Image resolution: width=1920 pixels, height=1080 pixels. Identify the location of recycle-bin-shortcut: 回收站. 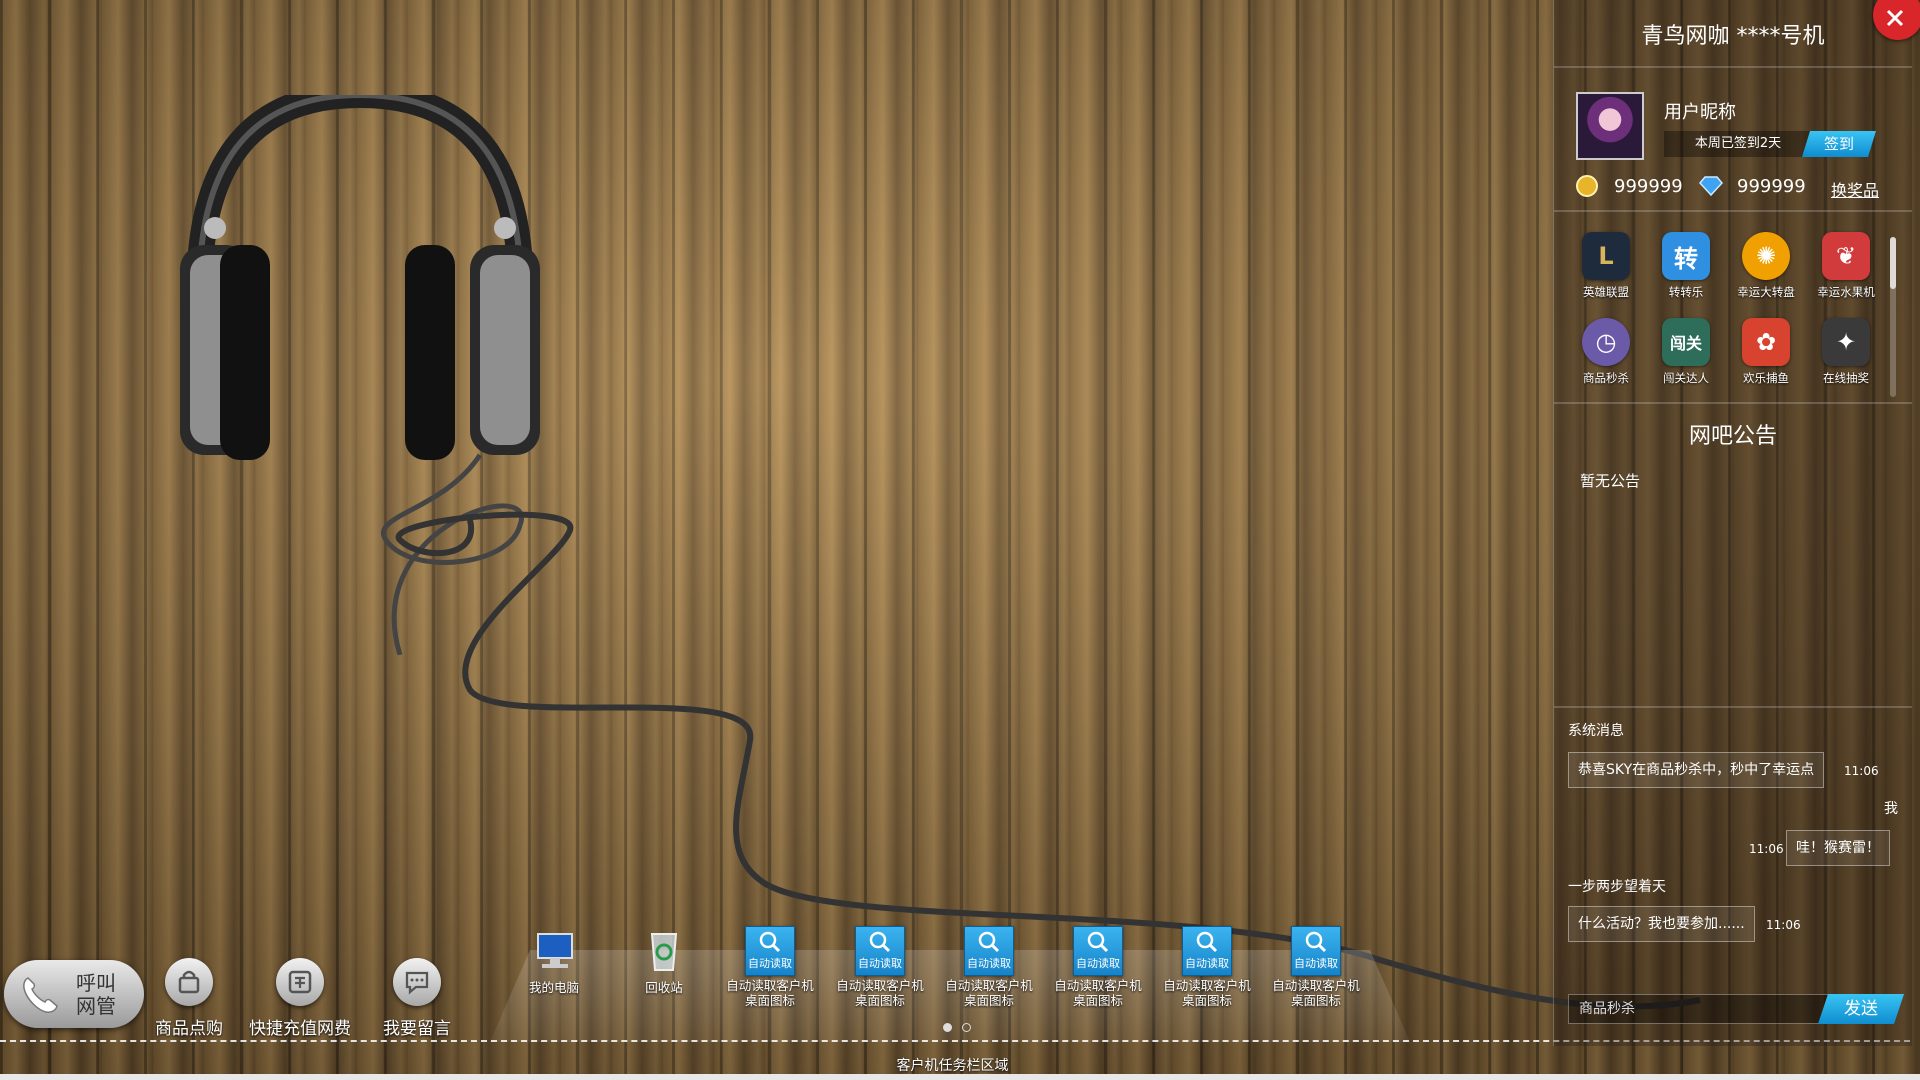
(664, 960).